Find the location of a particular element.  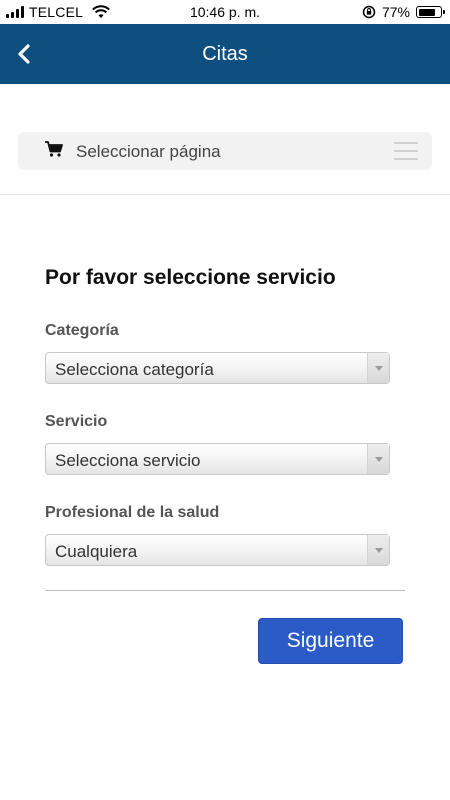

professional-select: Cualquiera is located at coordinates (217, 550).